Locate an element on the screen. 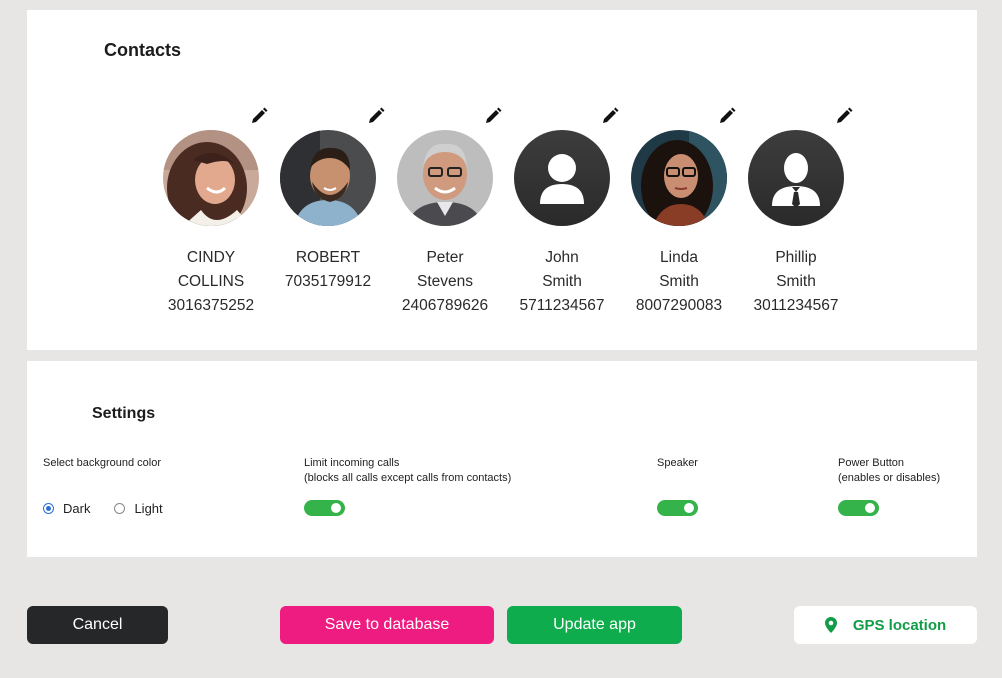  radio-dark: Dark is located at coordinates (66, 508).